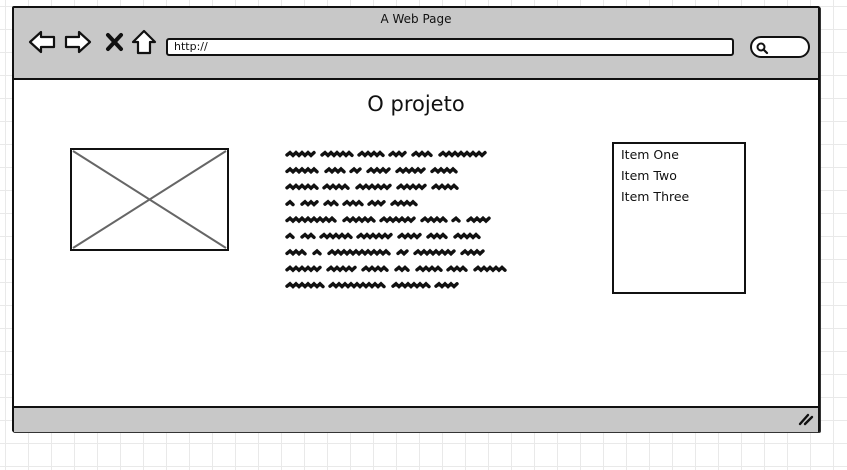  What do you see at coordinates (416, 104) in the screenshot?
I see `page-title: O projeto` at bounding box center [416, 104].